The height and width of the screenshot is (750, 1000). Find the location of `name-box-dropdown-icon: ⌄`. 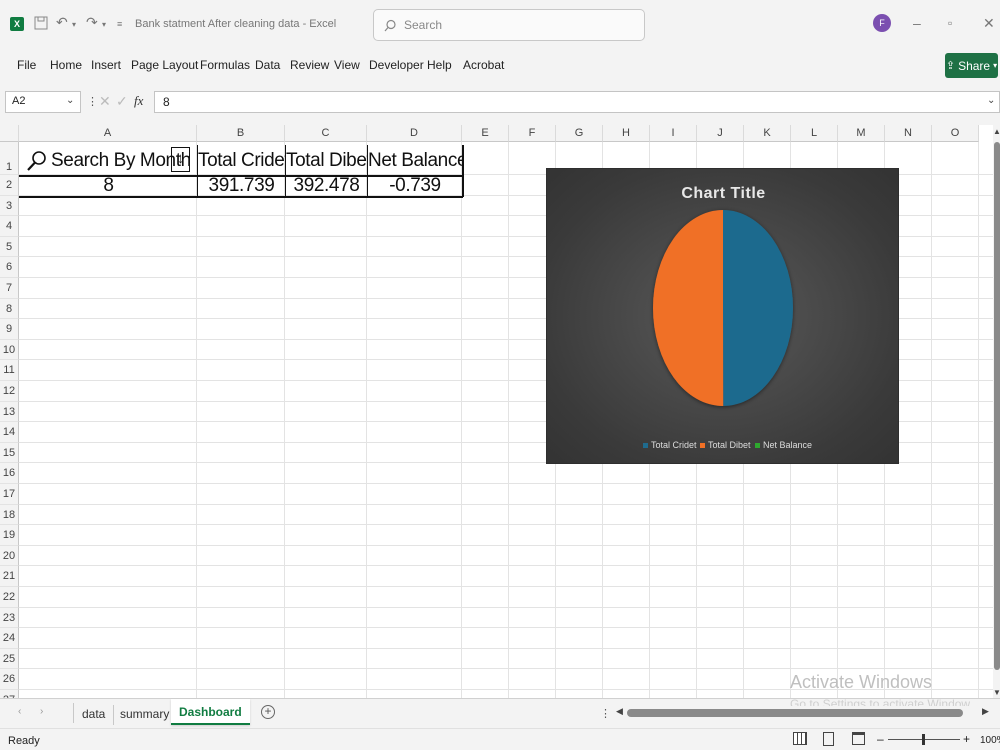

name-box-dropdown-icon: ⌄ is located at coordinates (70, 100).